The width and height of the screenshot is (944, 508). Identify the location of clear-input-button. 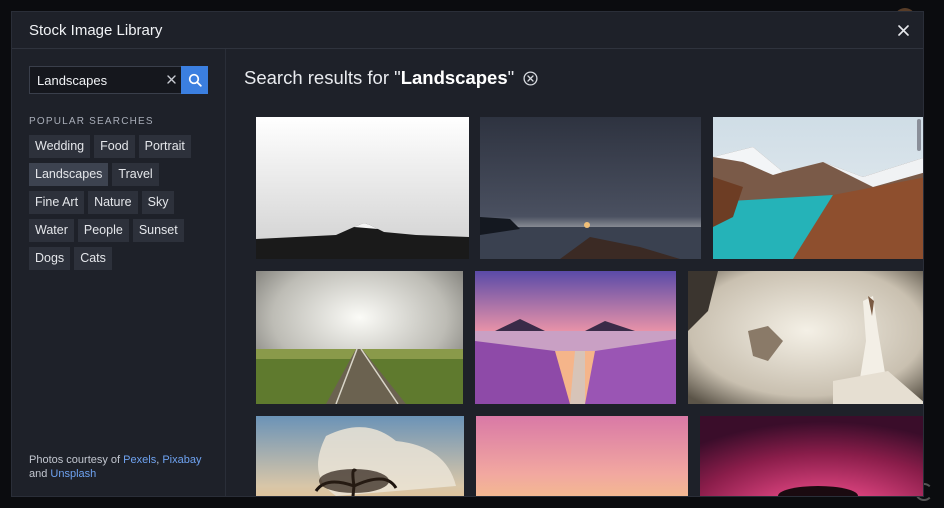
(171, 79).